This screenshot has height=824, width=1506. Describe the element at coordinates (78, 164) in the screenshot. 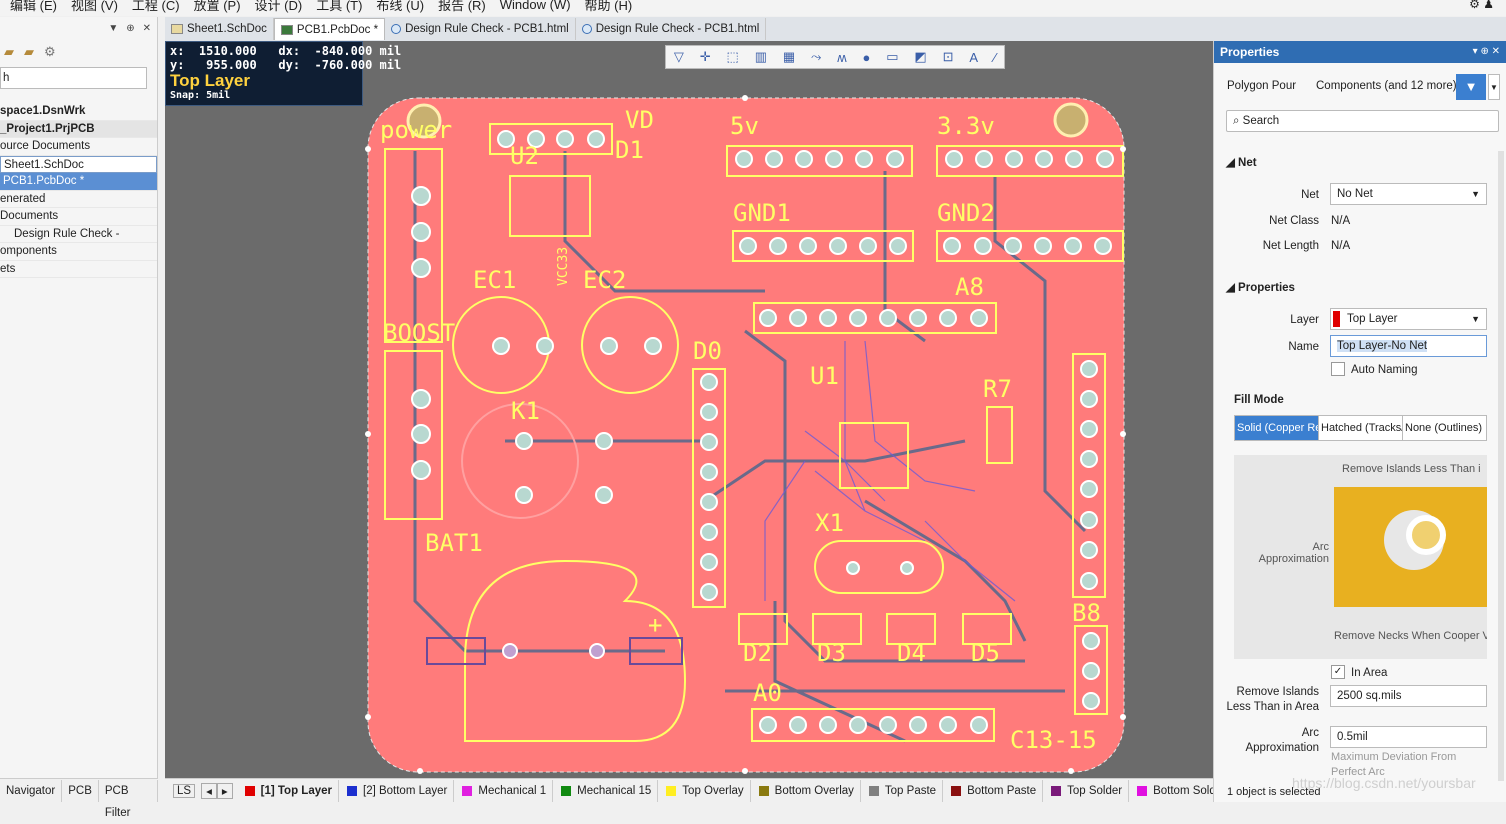

I see `tree-sheet1: Sheet1.SchDoc` at that location.